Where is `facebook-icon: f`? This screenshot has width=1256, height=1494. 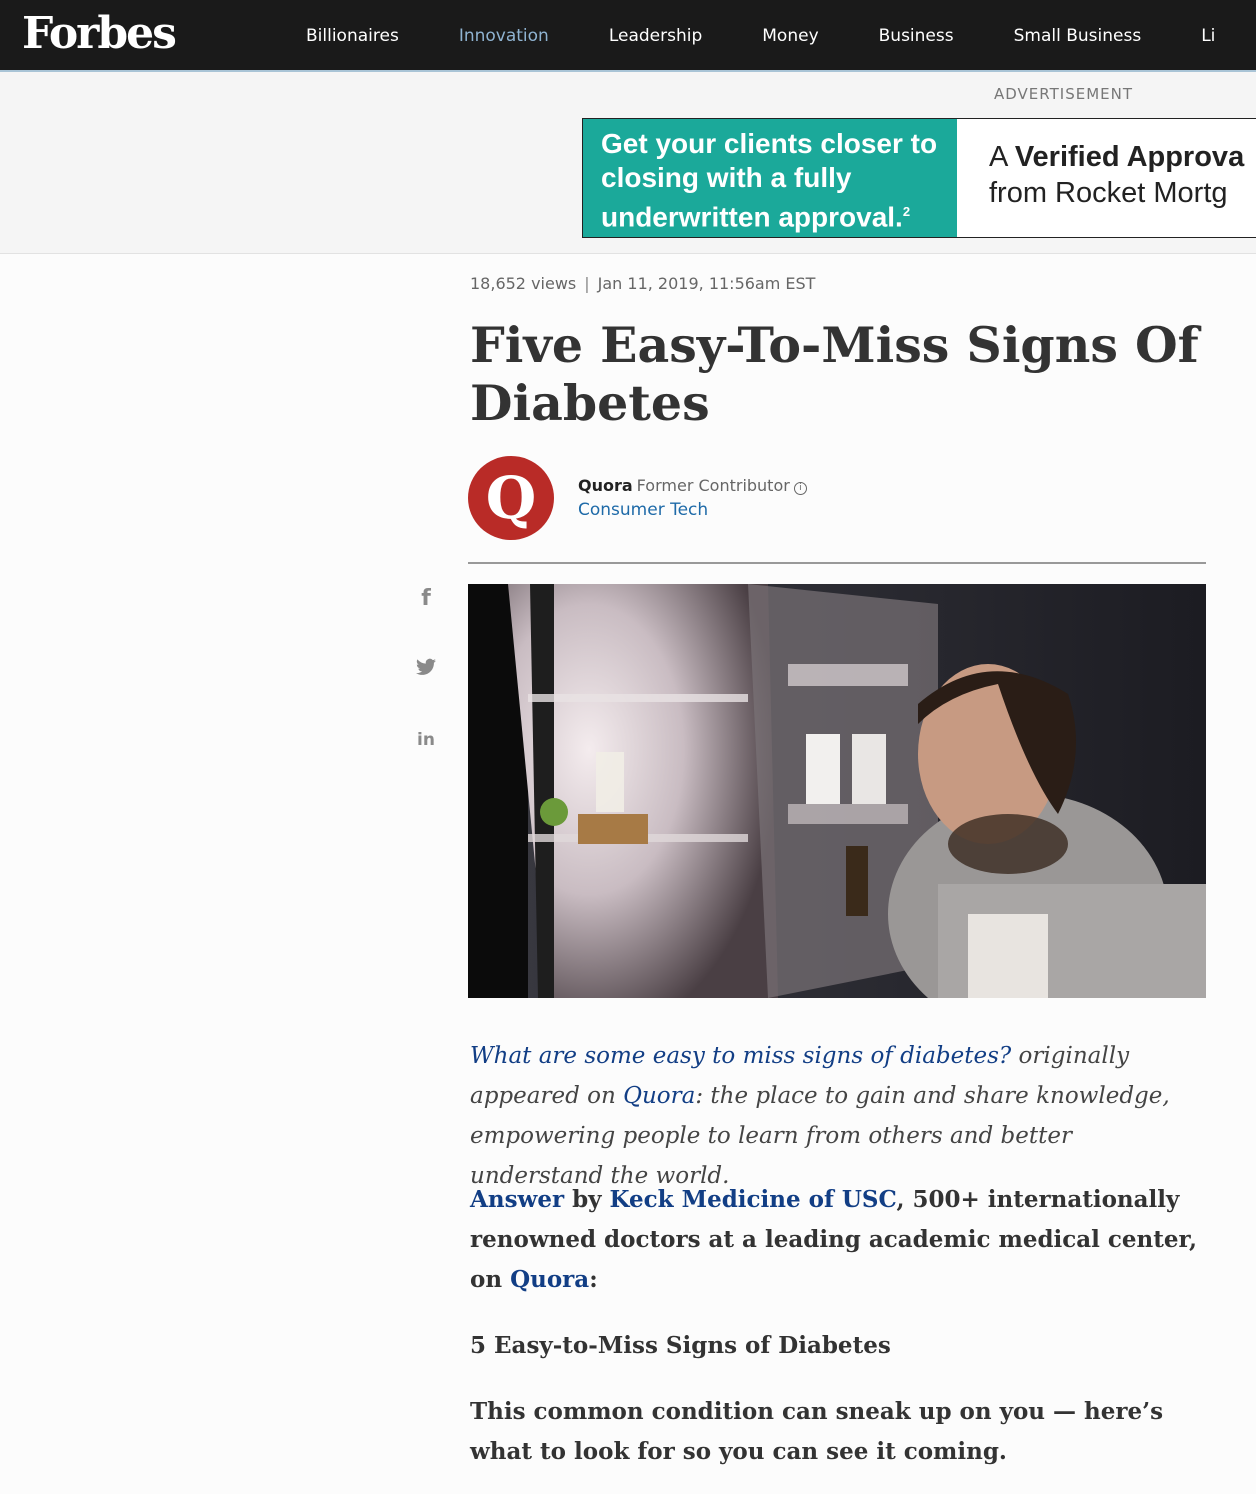
facebook-icon: f is located at coordinates (426, 598).